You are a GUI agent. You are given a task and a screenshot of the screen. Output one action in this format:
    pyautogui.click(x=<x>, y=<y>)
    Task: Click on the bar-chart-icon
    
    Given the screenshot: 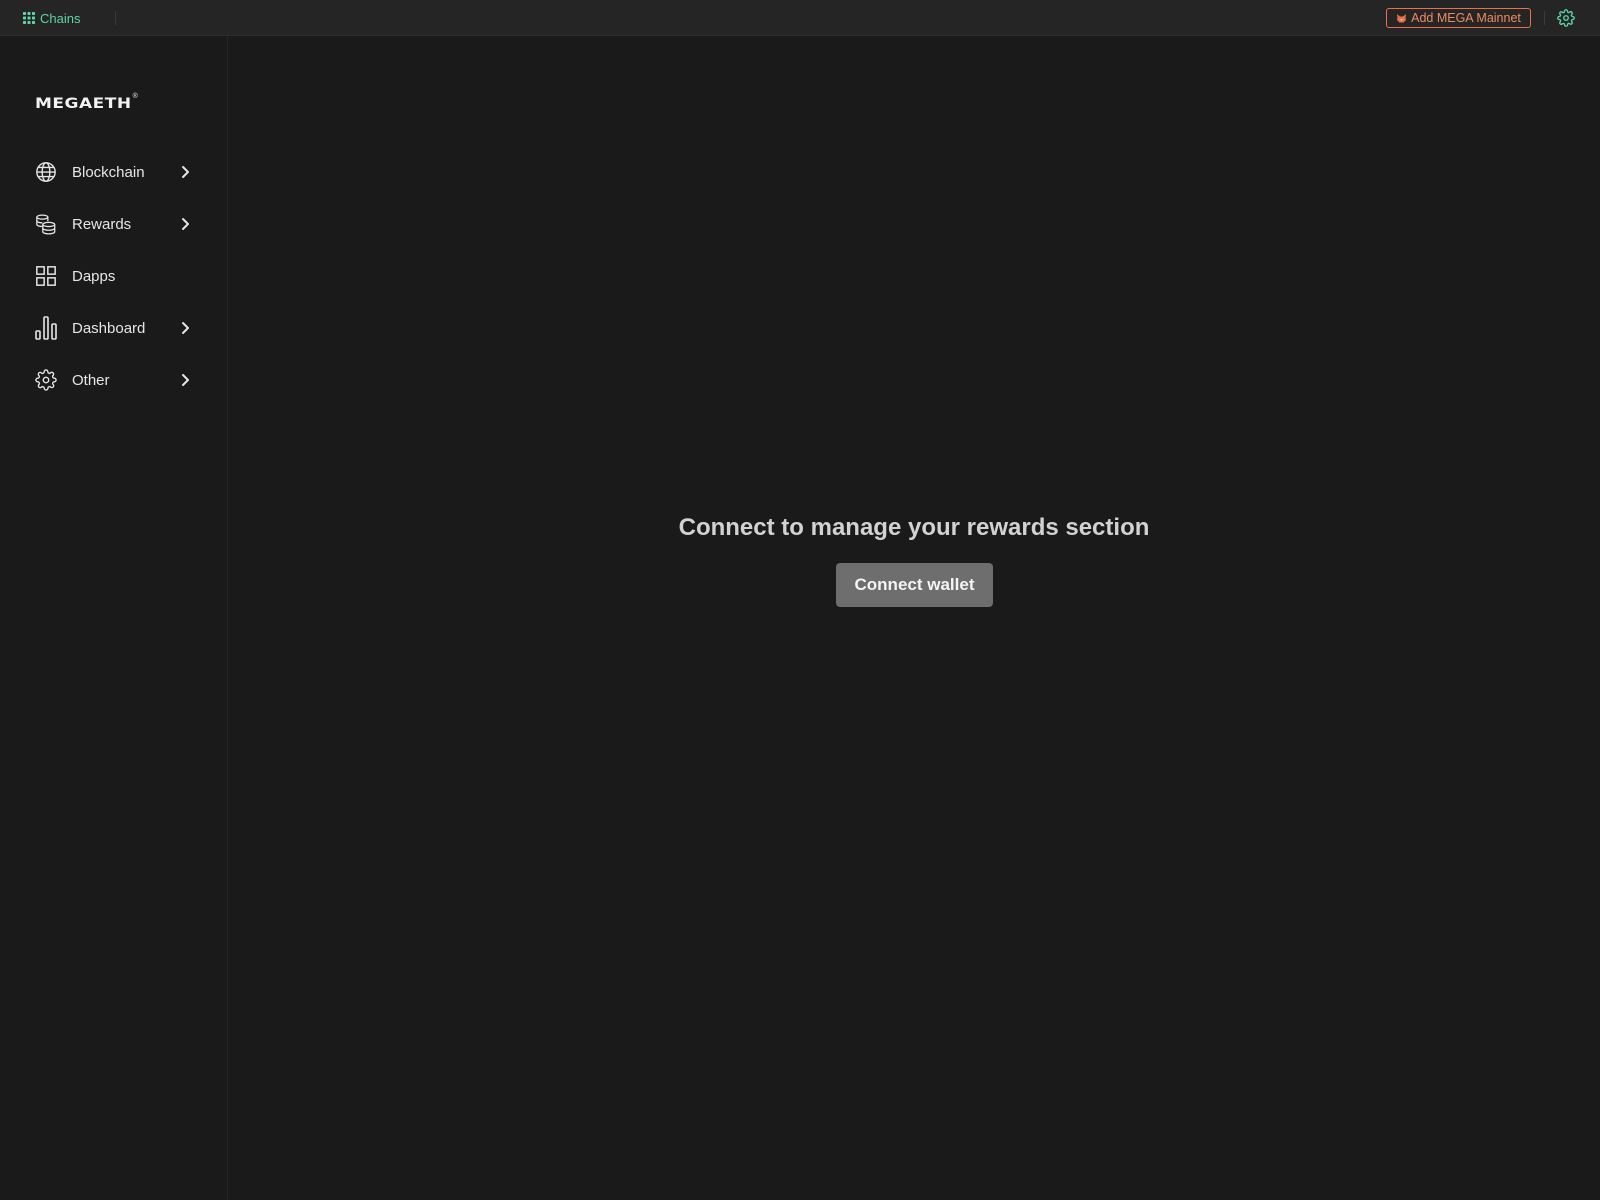 What is the action you would take?
    pyautogui.click(x=46, y=328)
    